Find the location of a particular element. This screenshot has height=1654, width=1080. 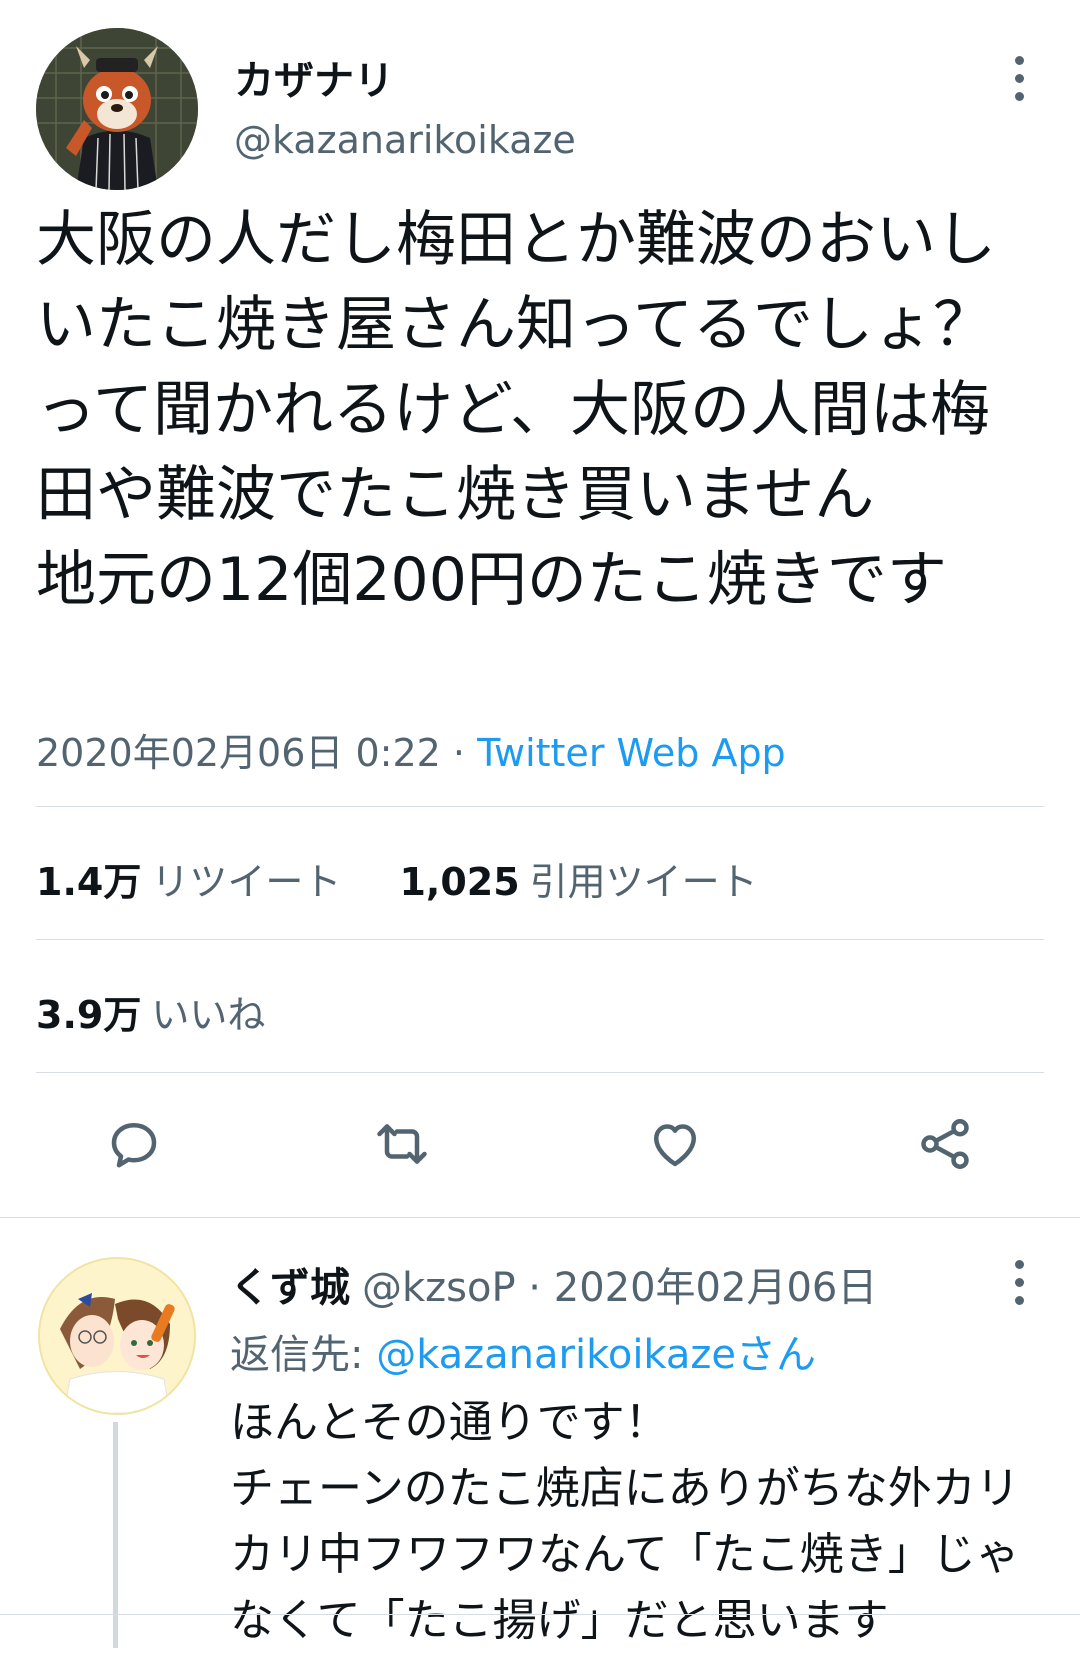

more-options-icon is located at coordinates (1019, 78).